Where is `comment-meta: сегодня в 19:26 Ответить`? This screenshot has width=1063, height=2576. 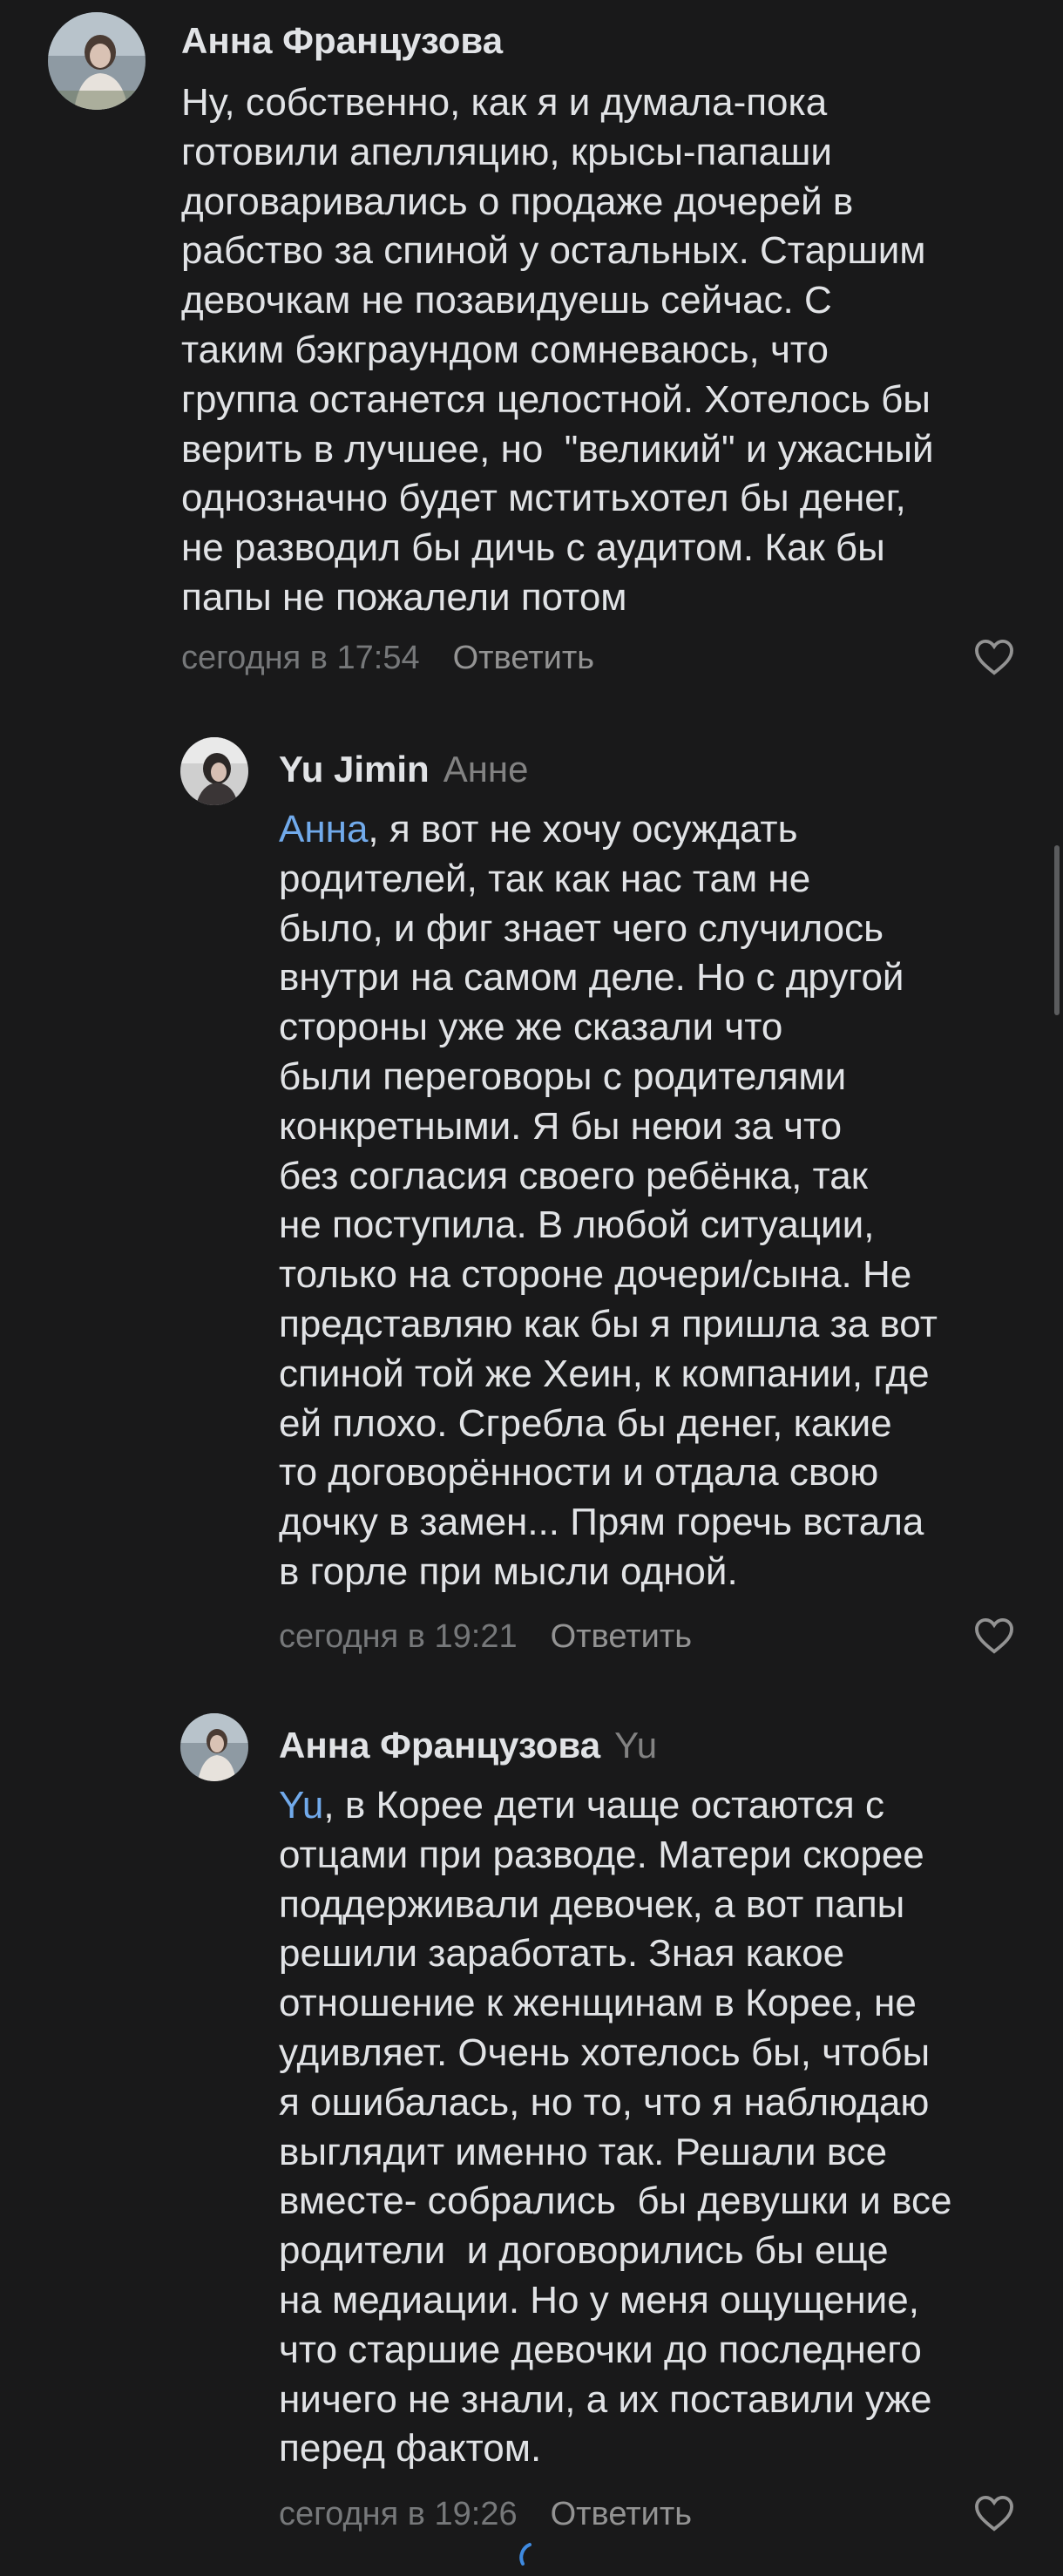
comment-meta: сегодня в 19:26 Ответить is located at coordinates (486, 2514).